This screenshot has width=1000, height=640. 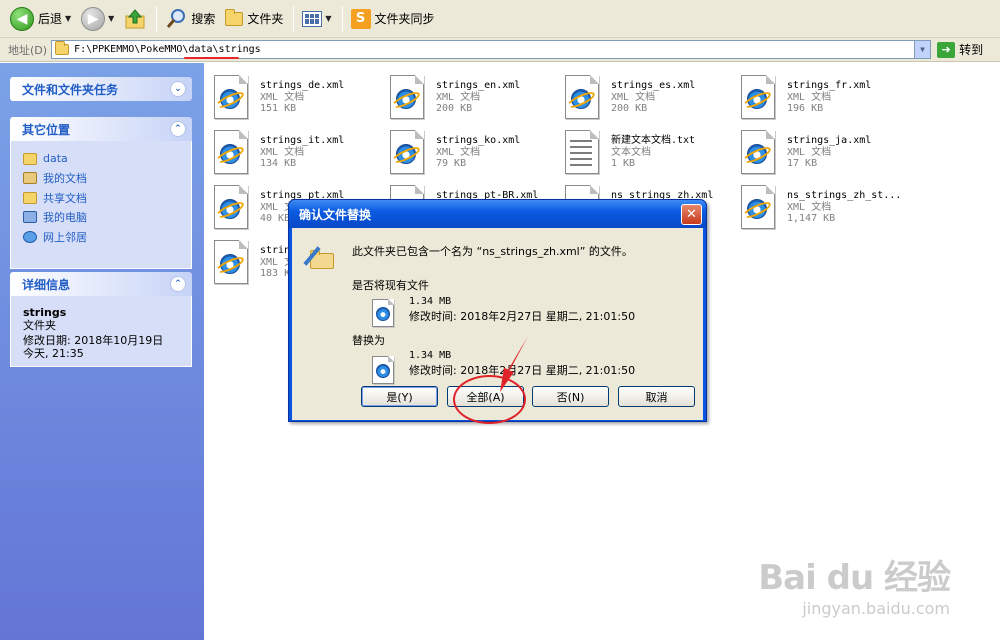 I want to click on other-places-panel: 其它位置 ⌃ data 我的文档 共享文档 我的电脑 网上邻居, so click(x=101, y=193).